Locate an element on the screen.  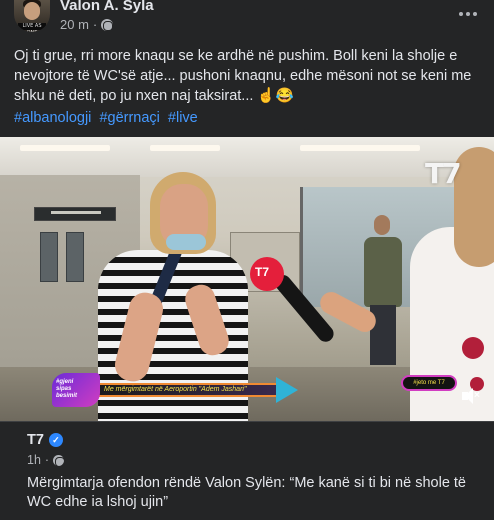
lower-third-hashtag: #jeto me T7 is located at coordinates (429, 383).